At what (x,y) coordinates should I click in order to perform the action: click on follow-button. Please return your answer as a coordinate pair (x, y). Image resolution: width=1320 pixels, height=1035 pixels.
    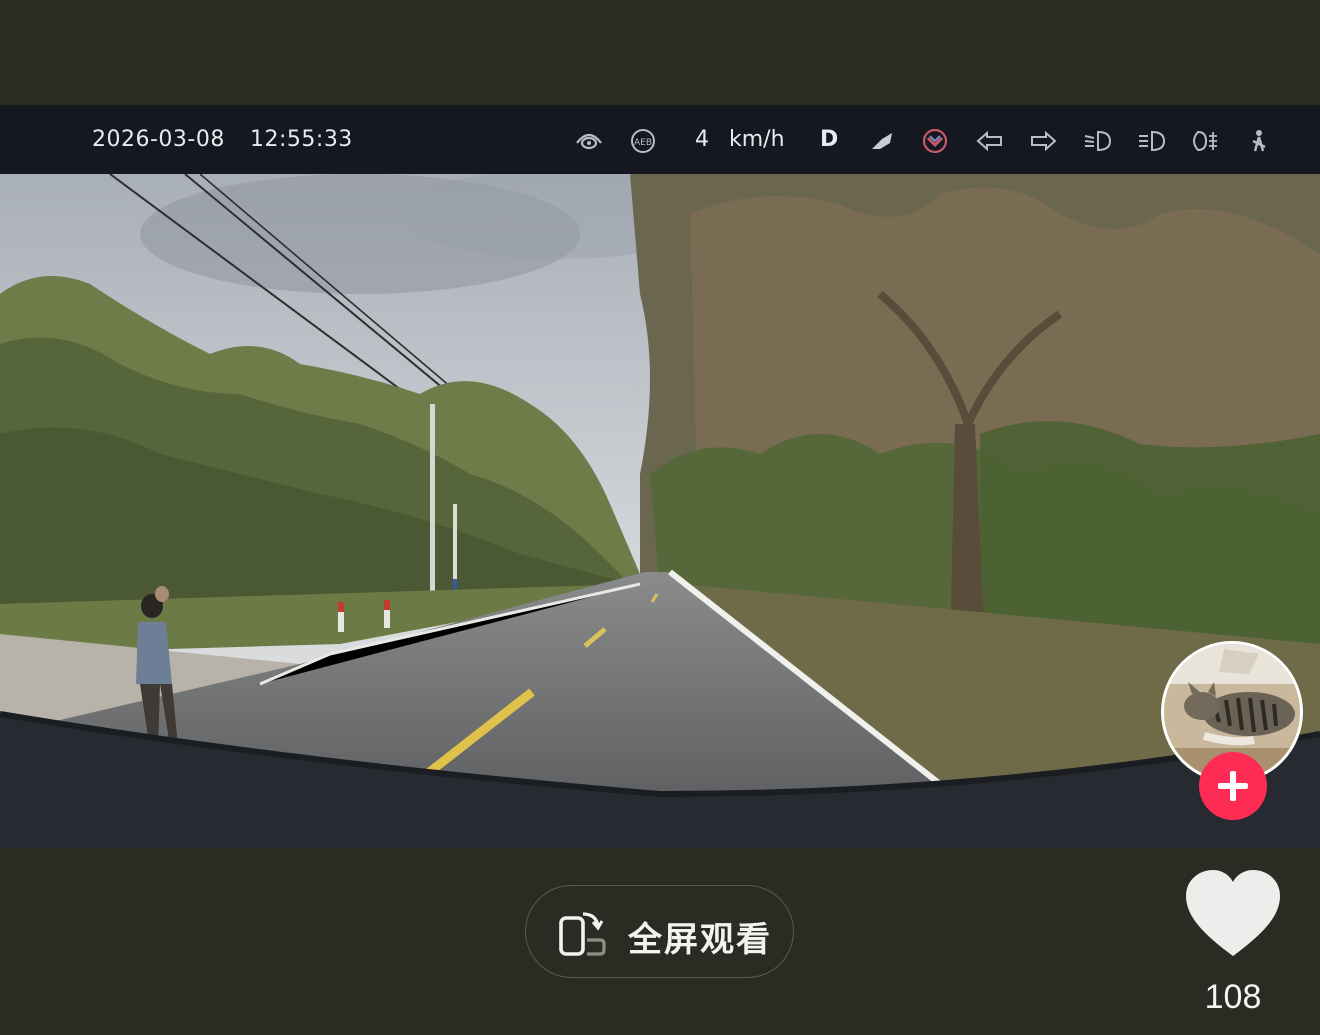
    Looking at the image, I should click on (1233, 786).